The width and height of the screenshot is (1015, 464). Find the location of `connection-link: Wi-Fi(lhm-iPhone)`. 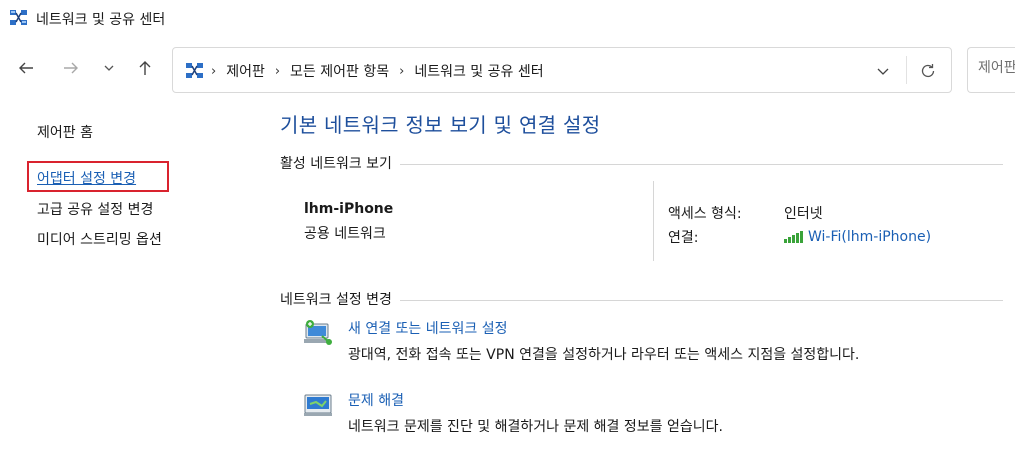

connection-link: Wi-Fi(lhm-iPhone) is located at coordinates (857, 237).